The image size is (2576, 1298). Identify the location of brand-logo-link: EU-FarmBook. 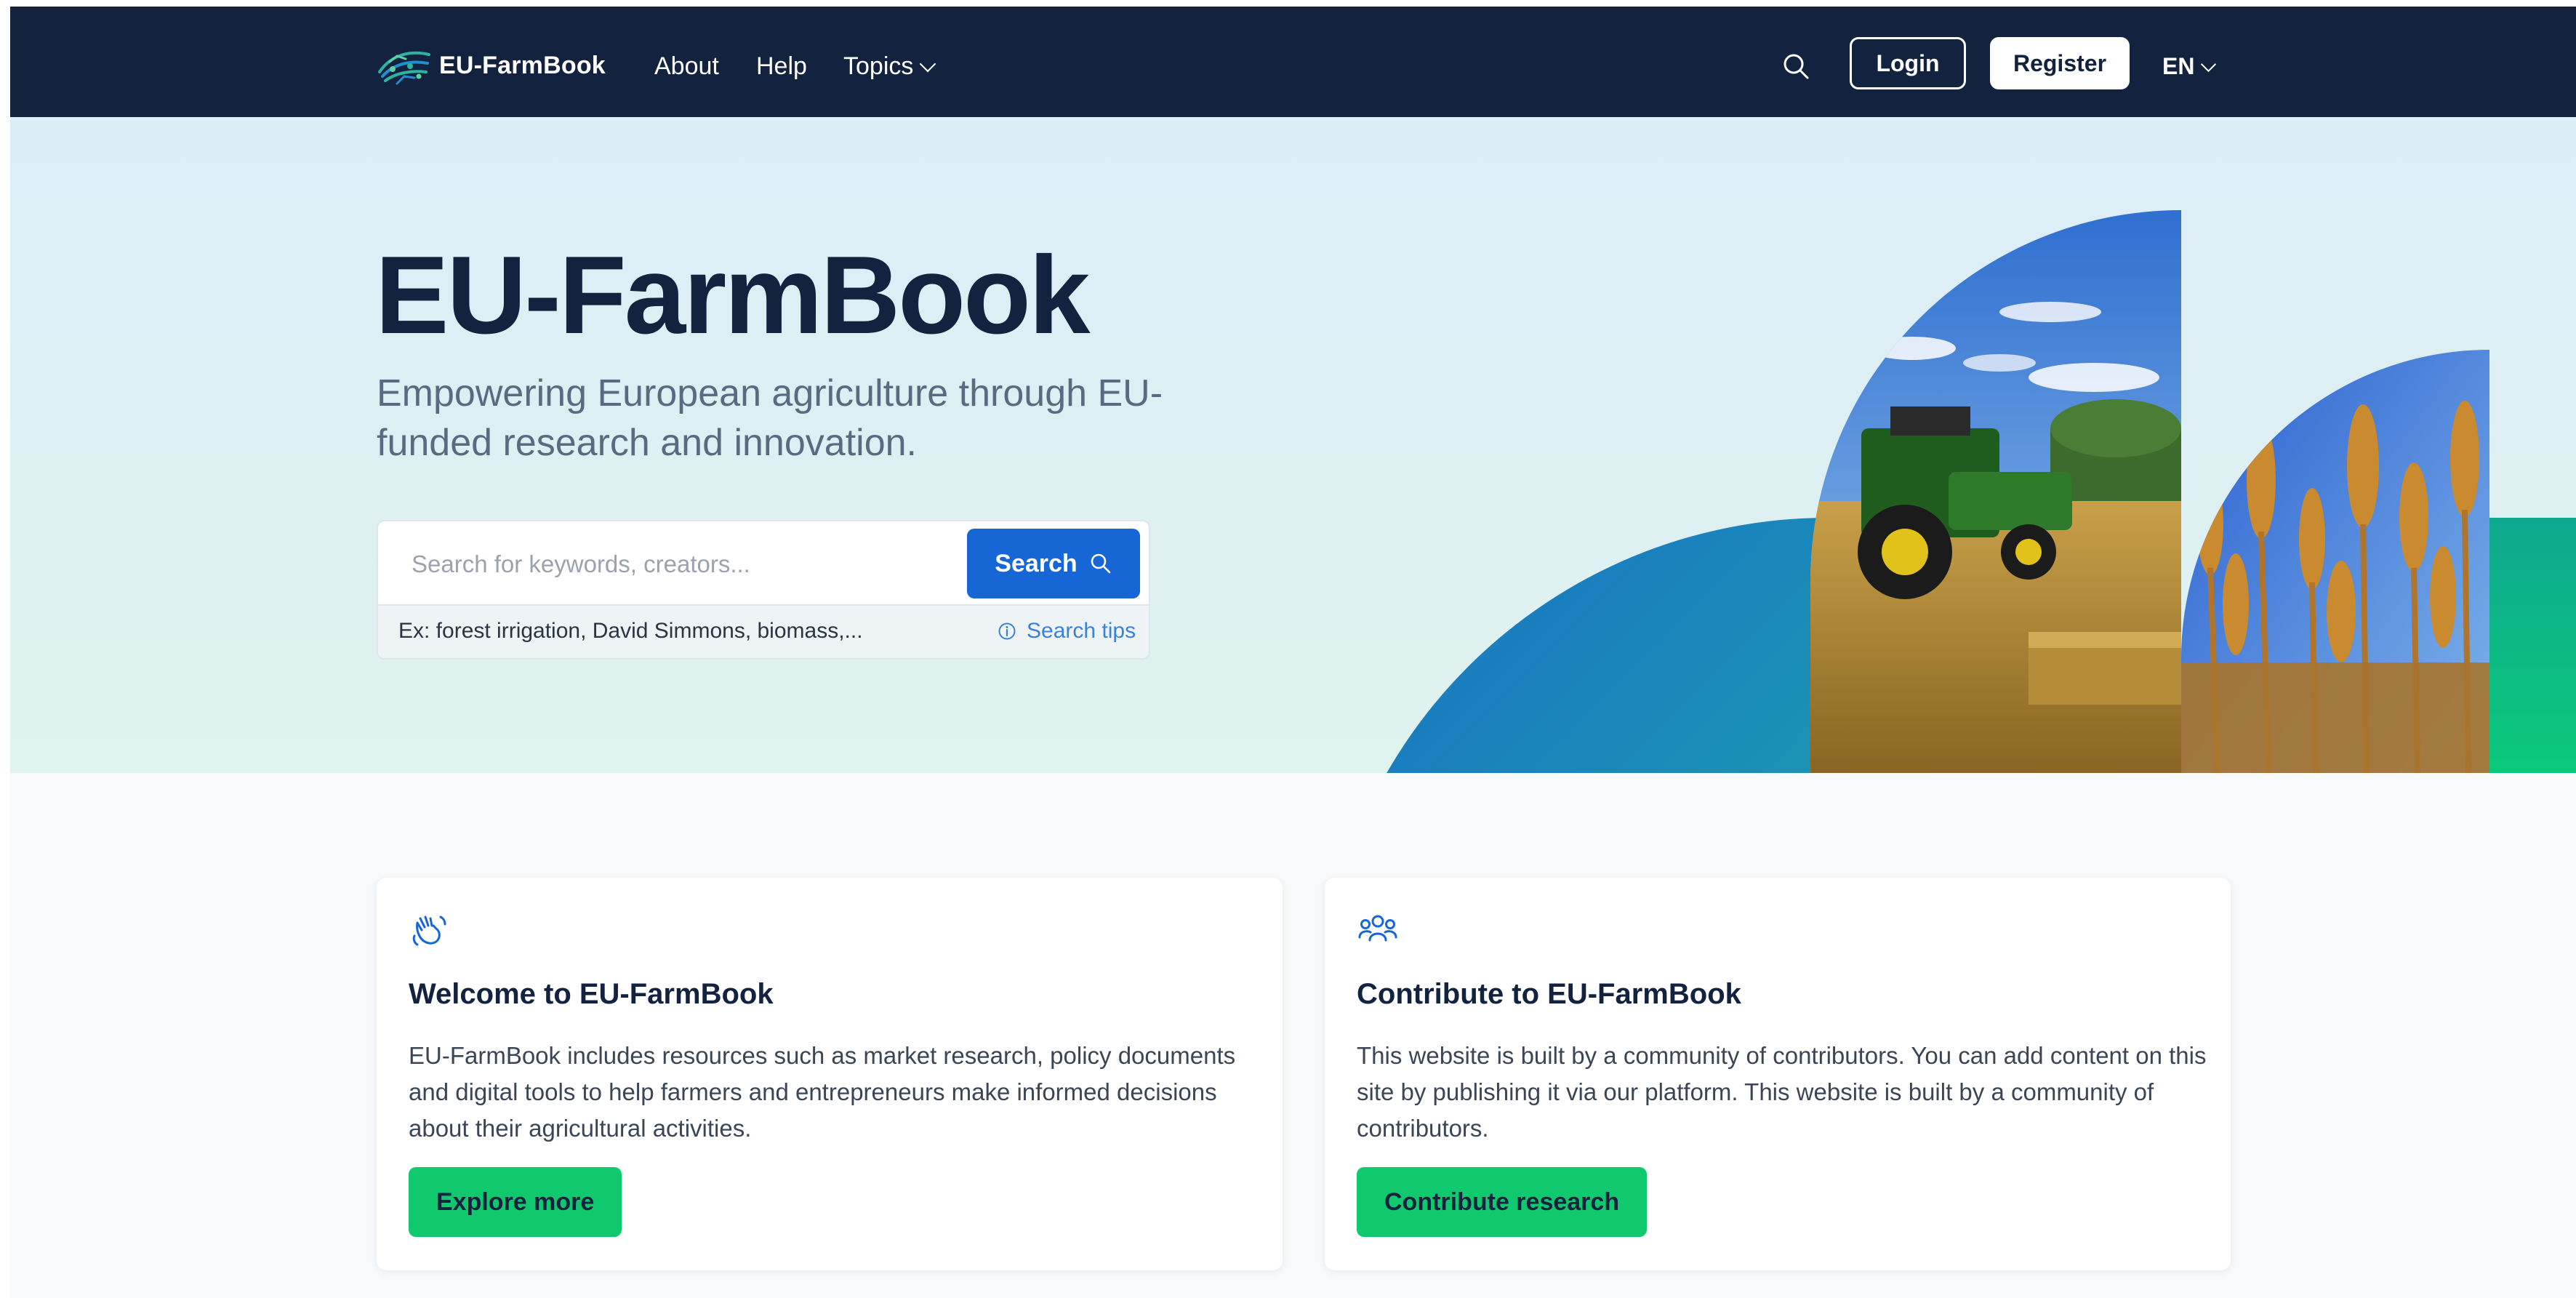
(490, 65).